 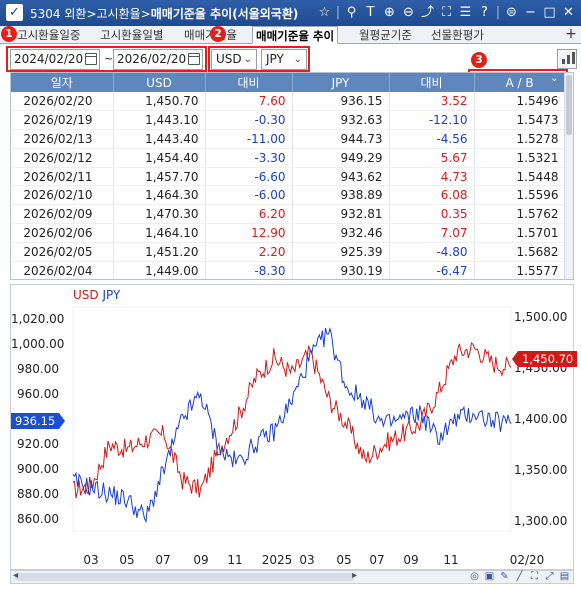 What do you see at coordinates (62, 158) in the screenshot?
I see `cell-date: 2026/02/12` at bounding box center [62, 158].